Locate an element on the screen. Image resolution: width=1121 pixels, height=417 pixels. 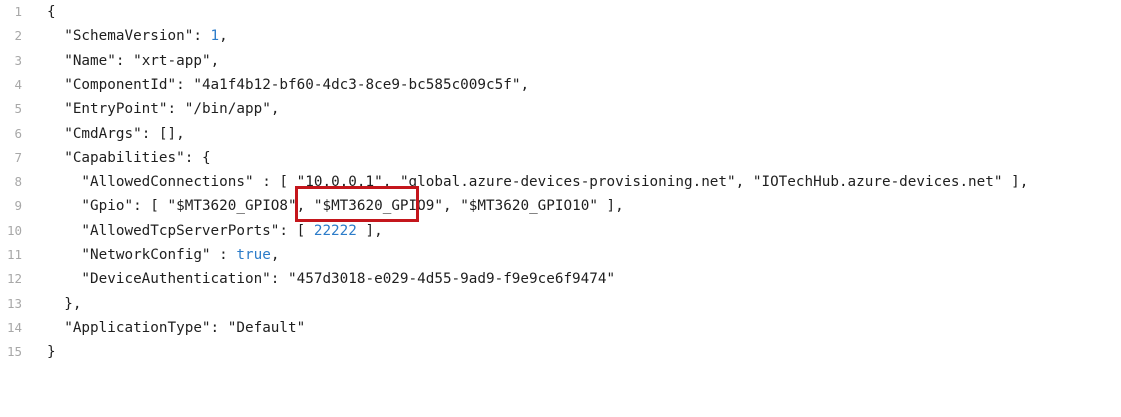
line-number: 5 is located at coordinates (18, 109).